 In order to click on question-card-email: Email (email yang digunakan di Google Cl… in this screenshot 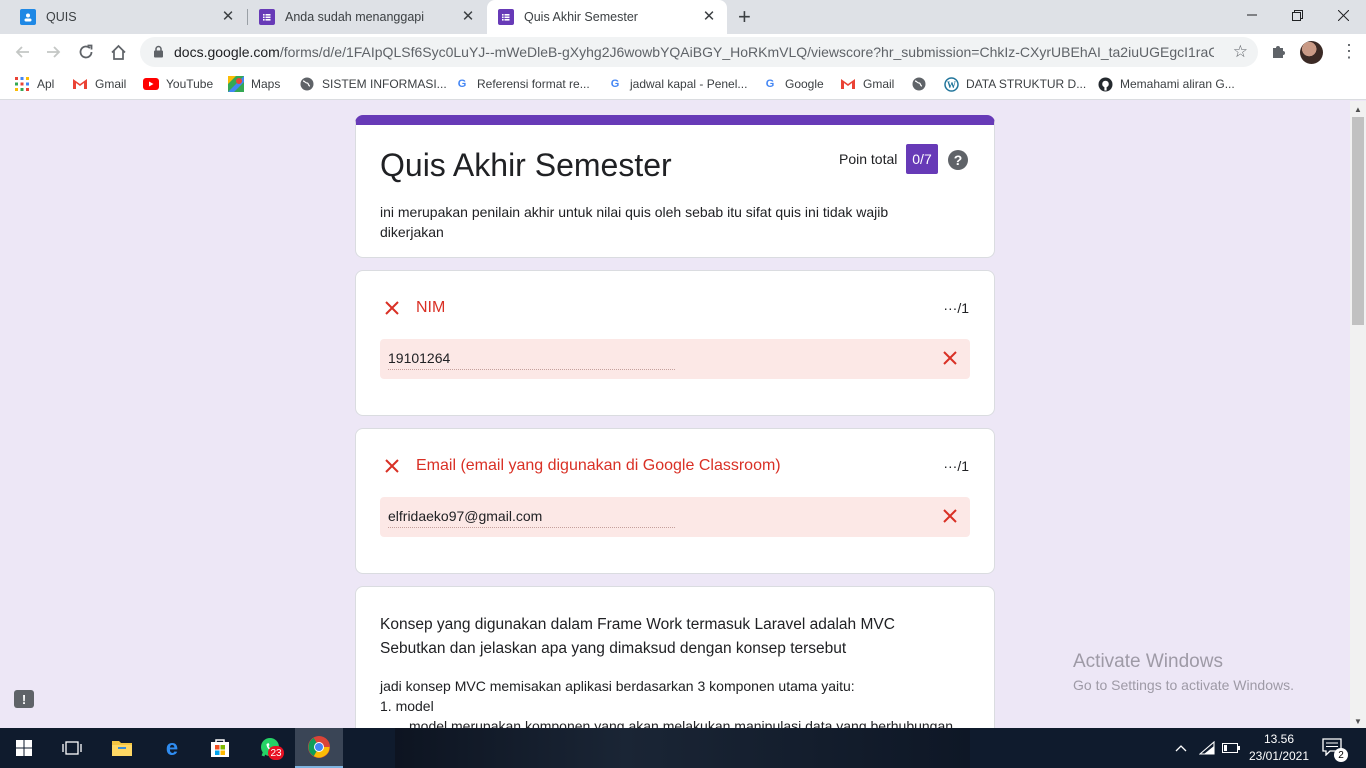, I will do `click(675, 501)`.